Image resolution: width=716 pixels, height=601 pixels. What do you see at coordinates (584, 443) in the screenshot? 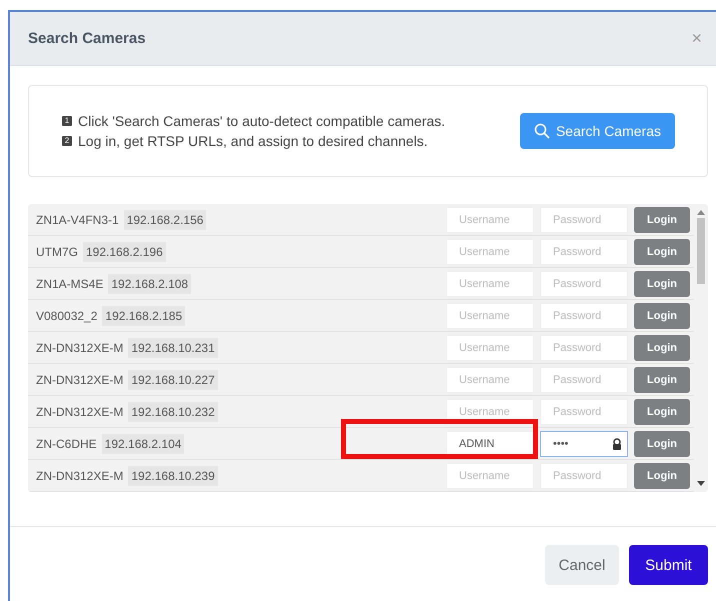
I see `password-field: ••••` at bounding box center [584, 443].